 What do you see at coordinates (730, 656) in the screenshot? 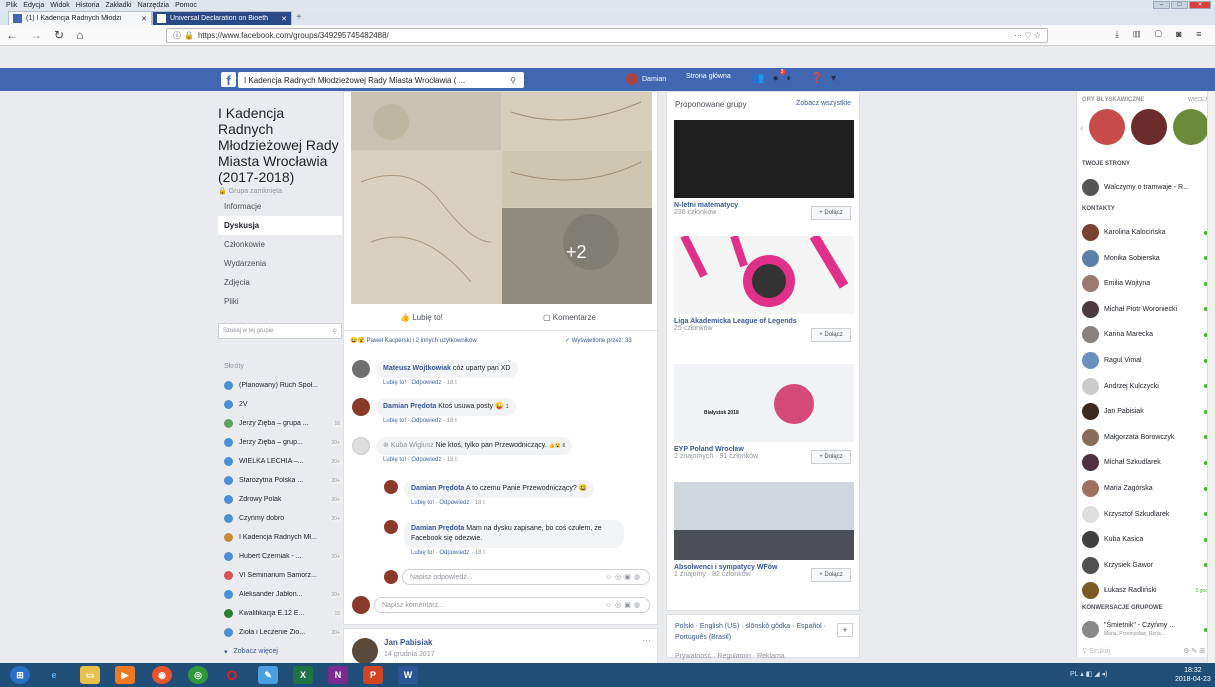
I see `footer-links: Prywatność · Regulamin · Reklama` at bounding box center [730, 656].